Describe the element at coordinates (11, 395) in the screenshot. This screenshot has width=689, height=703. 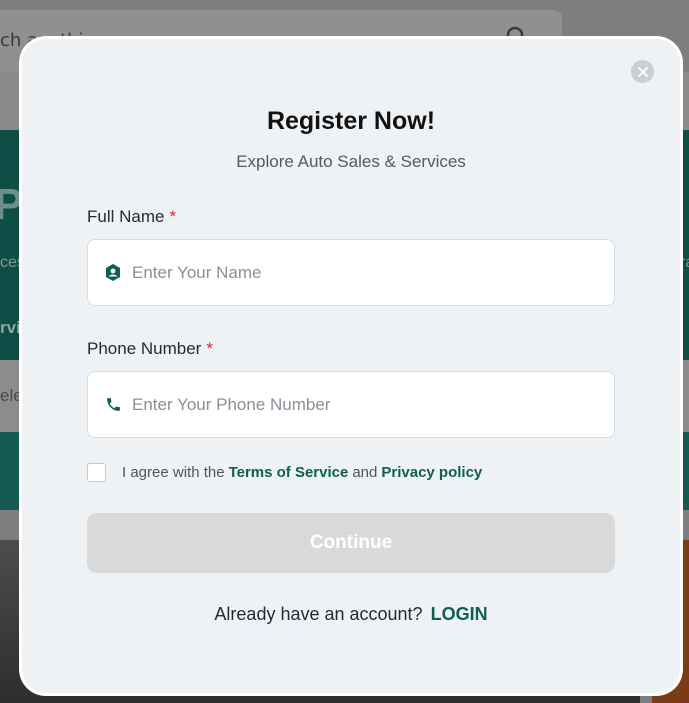
I see `background-select-text: ele` at that location.